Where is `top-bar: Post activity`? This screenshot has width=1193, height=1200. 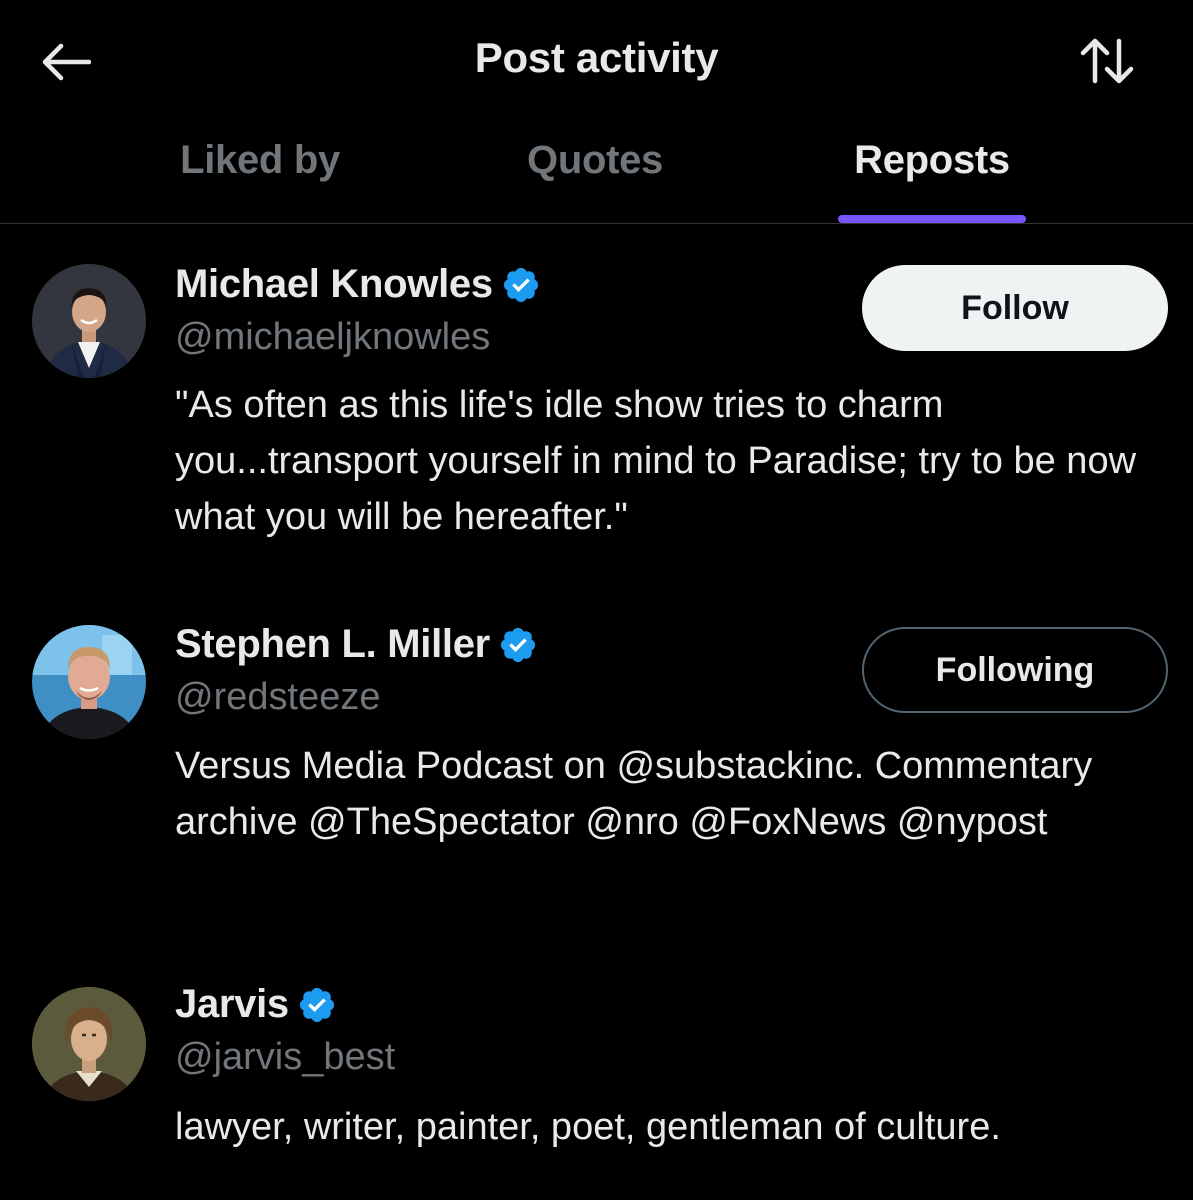 top-bar: Post activity is located at coordinates (596, 60).